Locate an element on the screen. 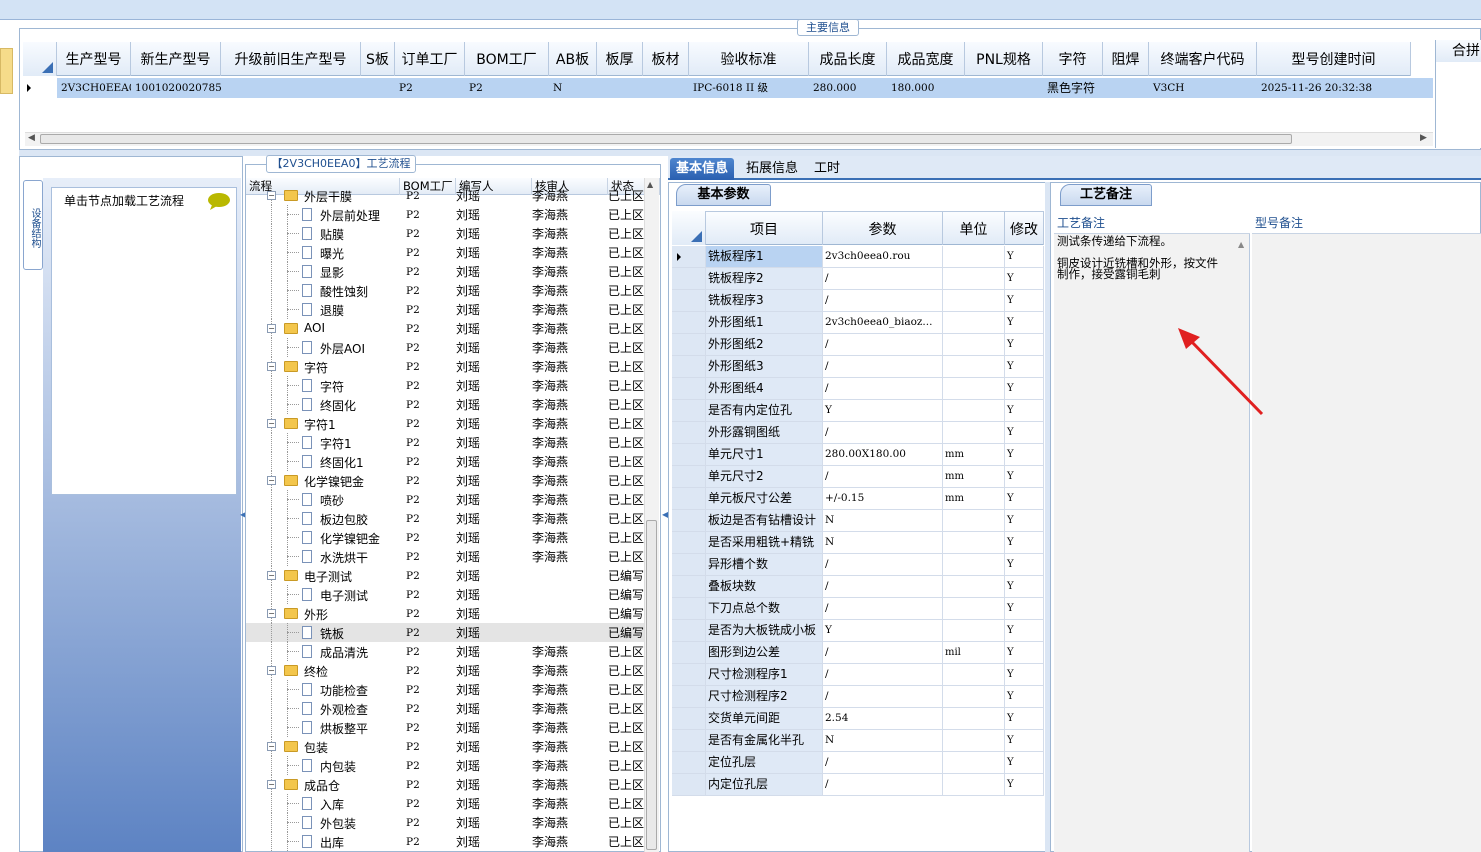 This screenshot has width=1481, height=852. main-col-header: 阻焊 is located at coordinates (1126, 59).